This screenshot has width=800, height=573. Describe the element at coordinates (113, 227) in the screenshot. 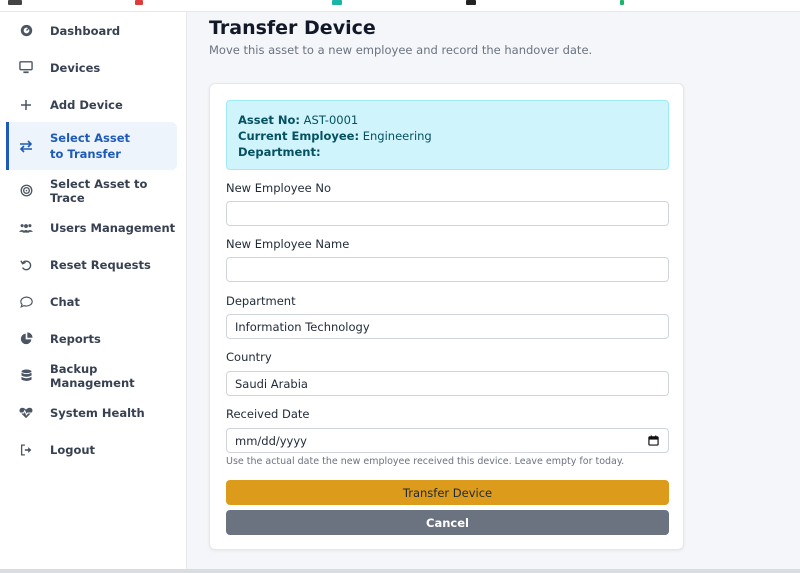

I see `sidebar-item-label: Users Management` at that location.